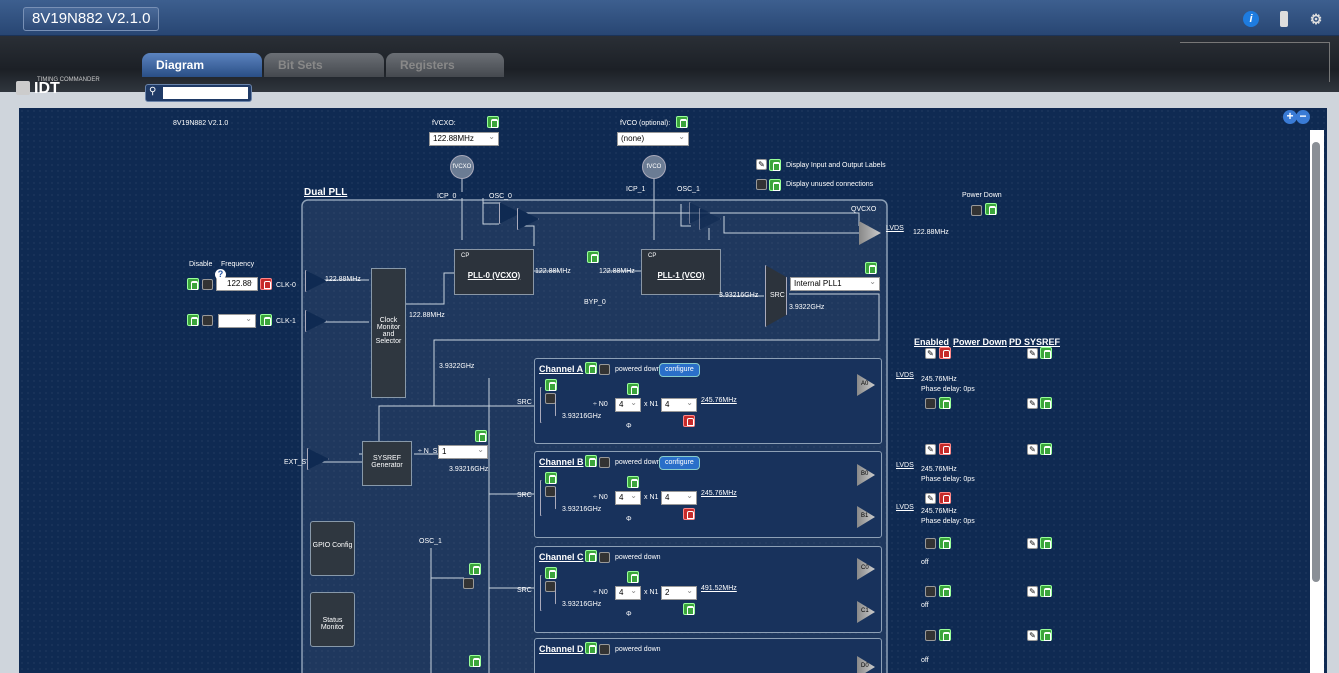 The width and height of the screenshot is (1339, 673). I want to click on status-monitor-block: Status Monitor, so click(332, 619).